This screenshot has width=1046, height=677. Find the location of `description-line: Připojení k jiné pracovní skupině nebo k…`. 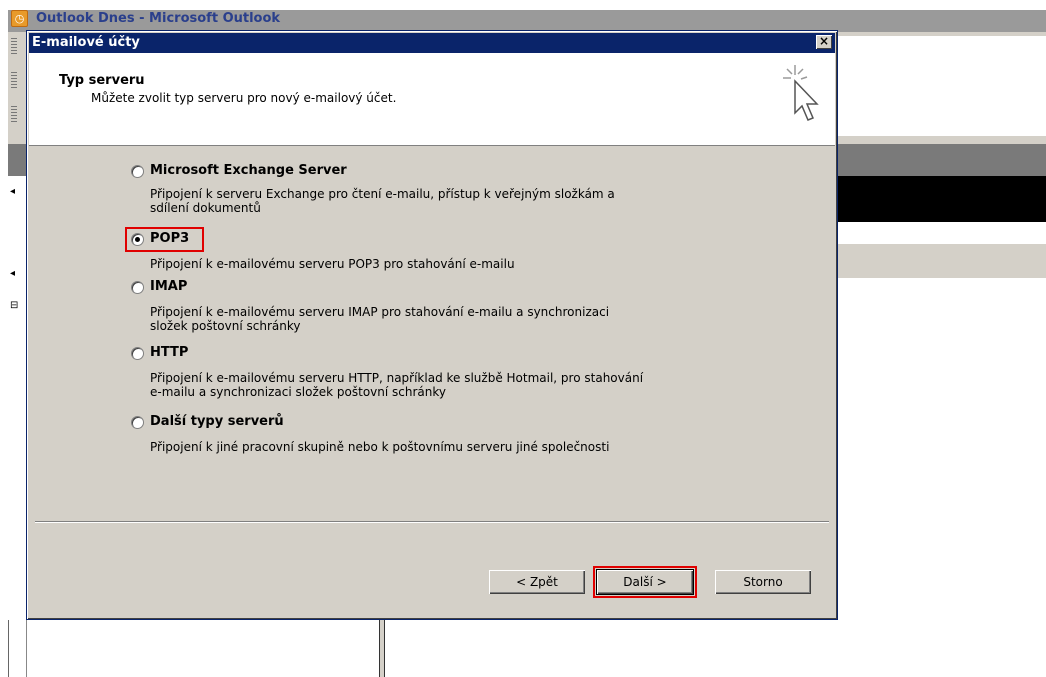

description-line: Připojení k jiné pracovní skupině nebo k… is located at coordinates (380, 447).